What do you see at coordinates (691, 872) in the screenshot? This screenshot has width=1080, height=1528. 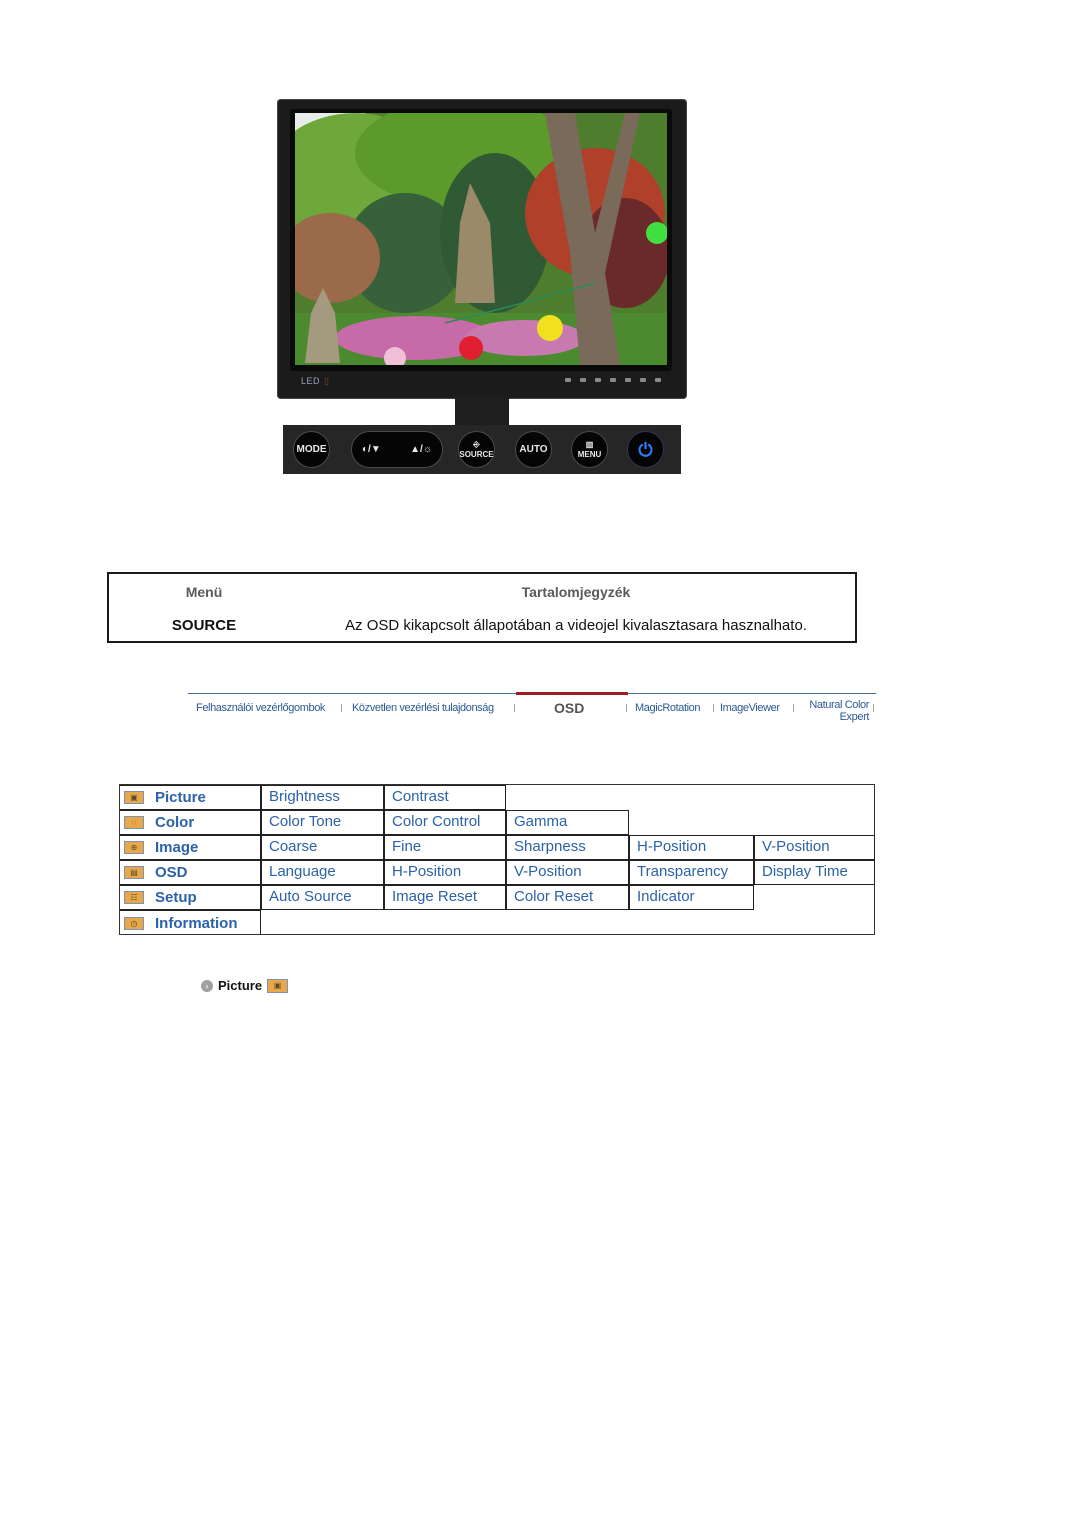 I see `item-transparency: Transparency` at bounding box center [691, 872].